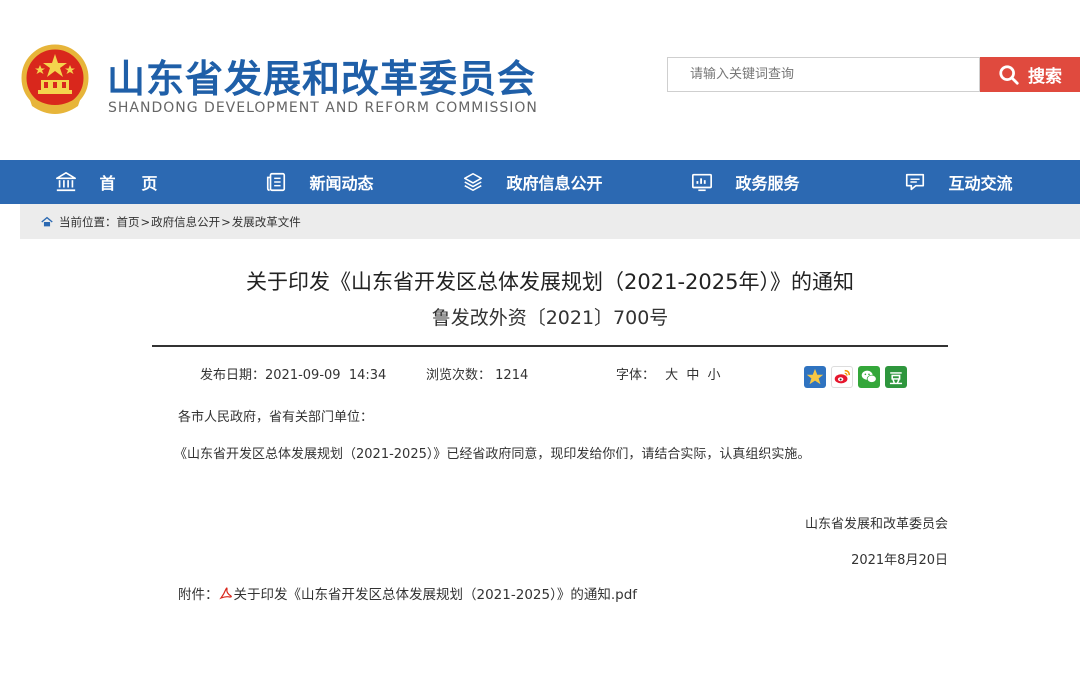 Image resolution: width=1080 pixels, height=697 pixels. What do you see at coordinates (198, 595) in the screenshot?
I see `attachment-label: 附件：` at bounding box center [198, 595].